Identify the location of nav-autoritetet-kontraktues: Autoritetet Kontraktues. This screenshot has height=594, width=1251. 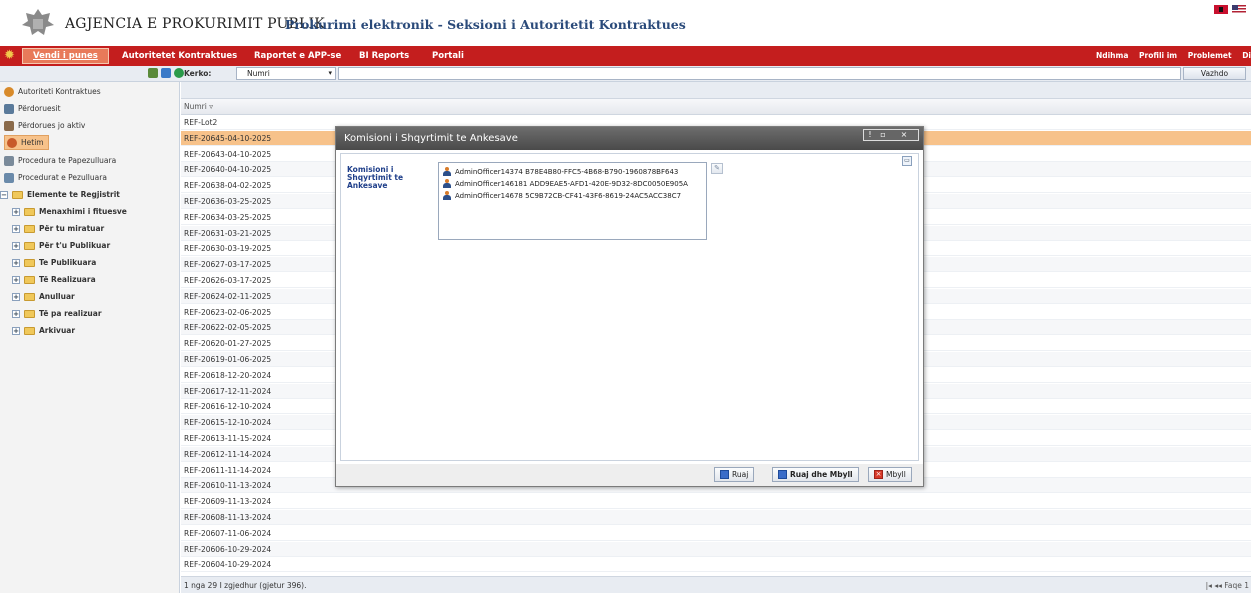
(179, 56).